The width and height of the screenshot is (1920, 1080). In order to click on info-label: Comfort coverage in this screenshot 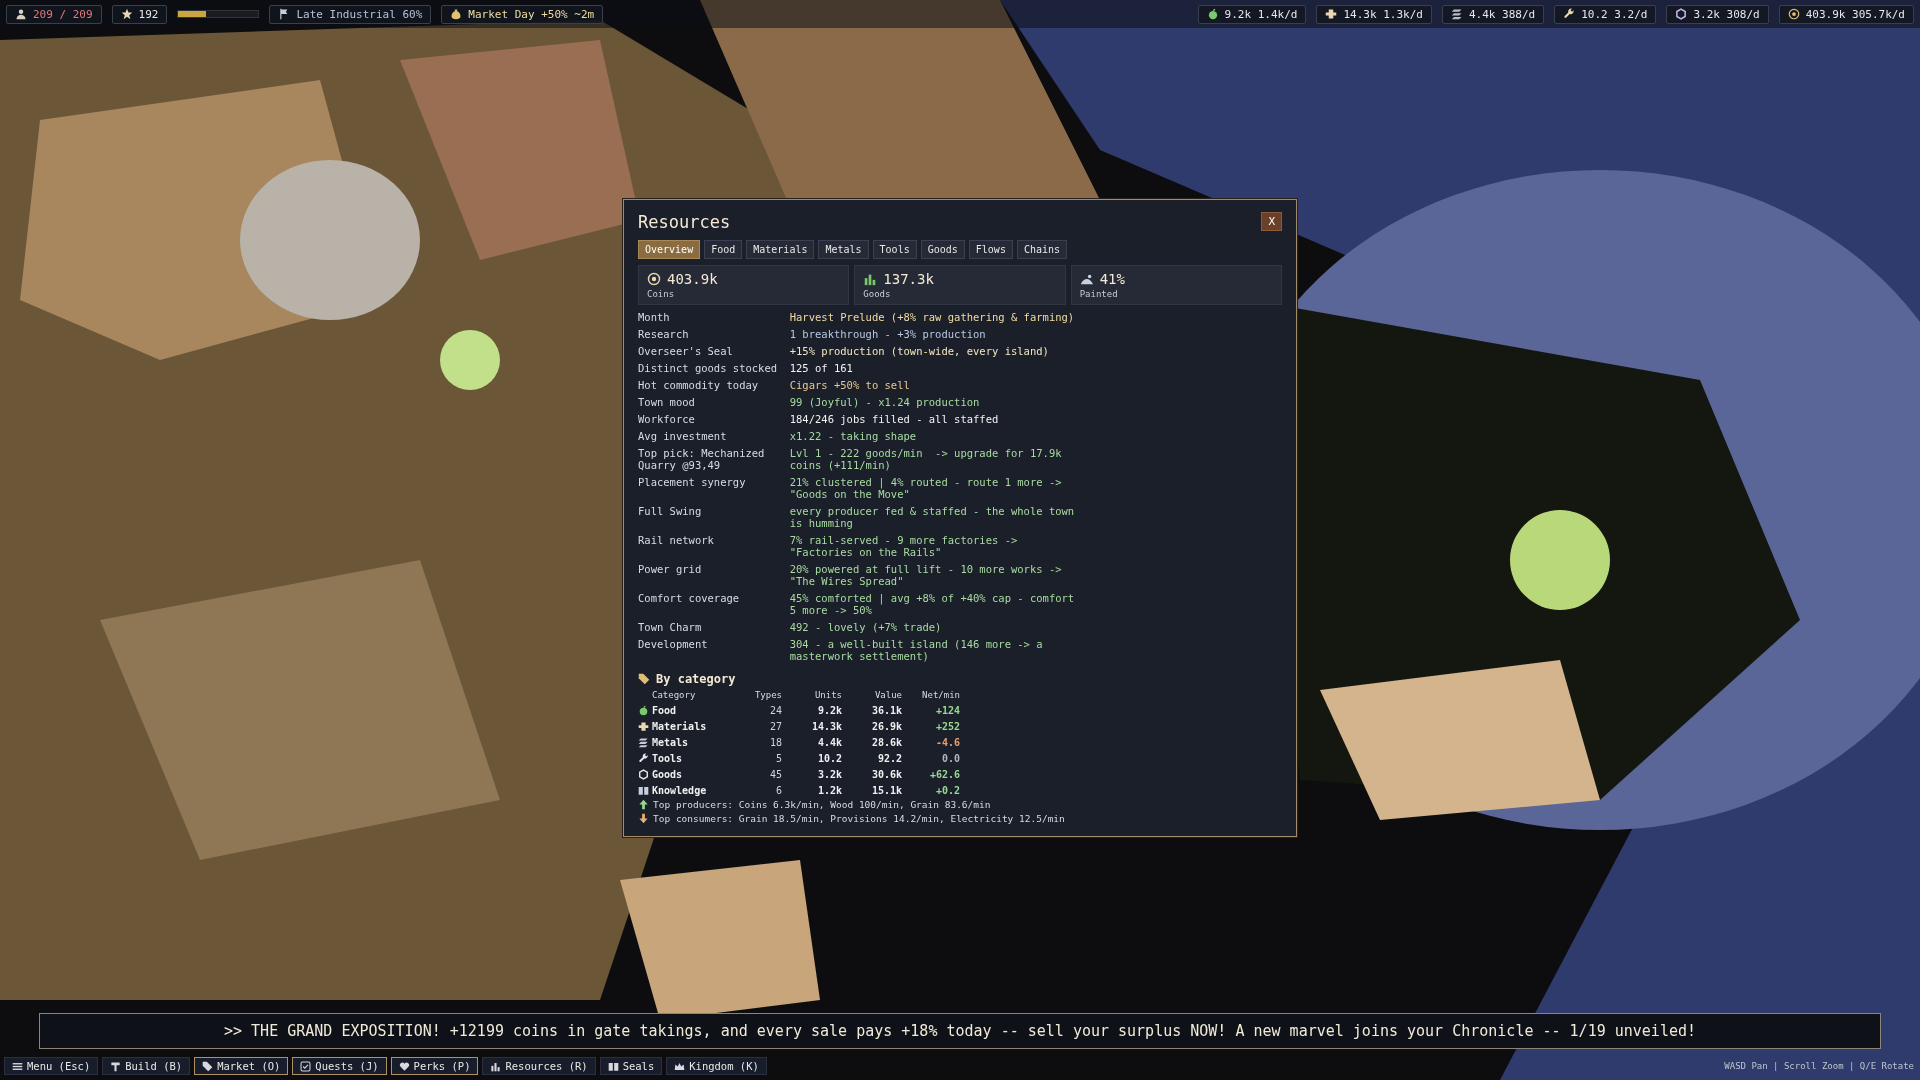, I will do `click(689, 598)`.